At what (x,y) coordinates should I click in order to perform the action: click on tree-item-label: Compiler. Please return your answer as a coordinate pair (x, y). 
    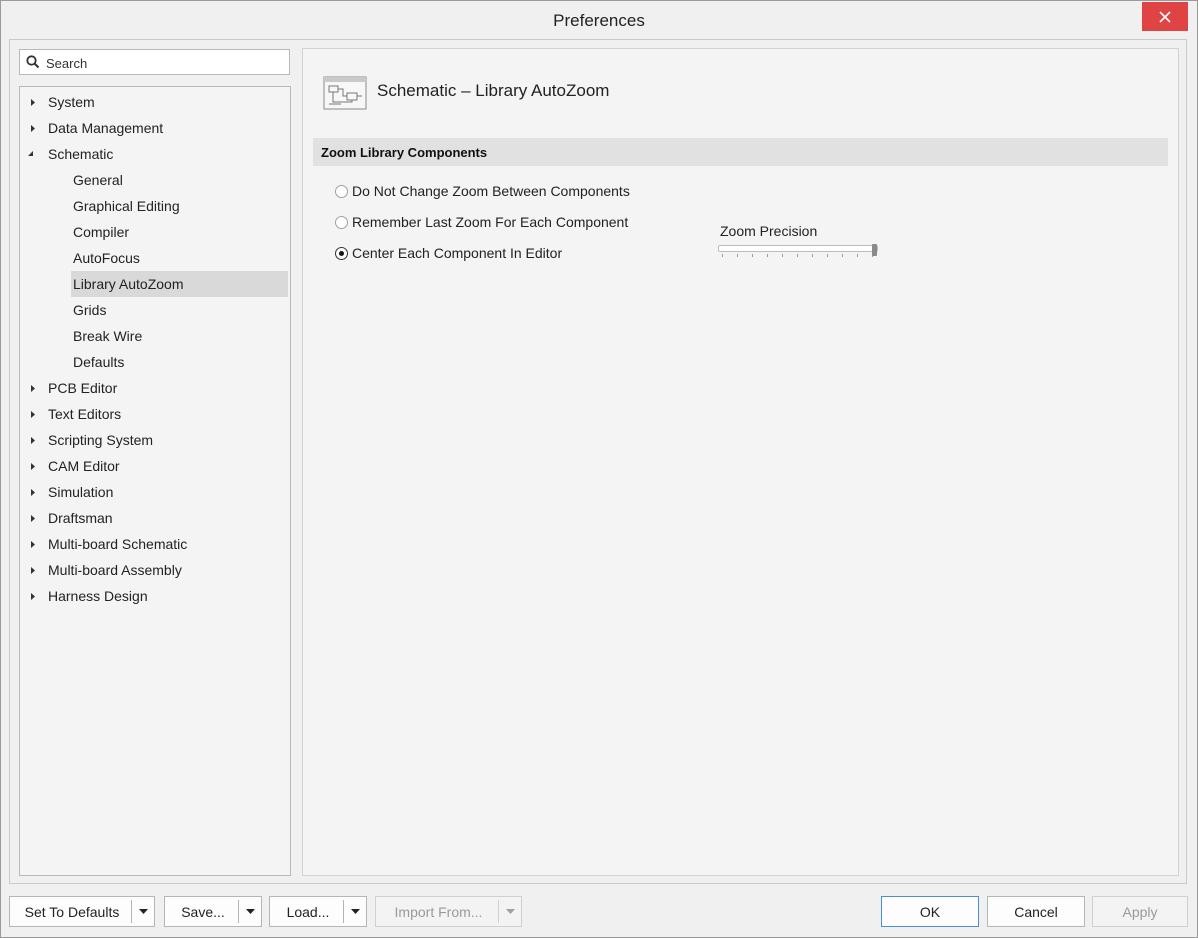
    Looking at the image, I should click on (101, 232).